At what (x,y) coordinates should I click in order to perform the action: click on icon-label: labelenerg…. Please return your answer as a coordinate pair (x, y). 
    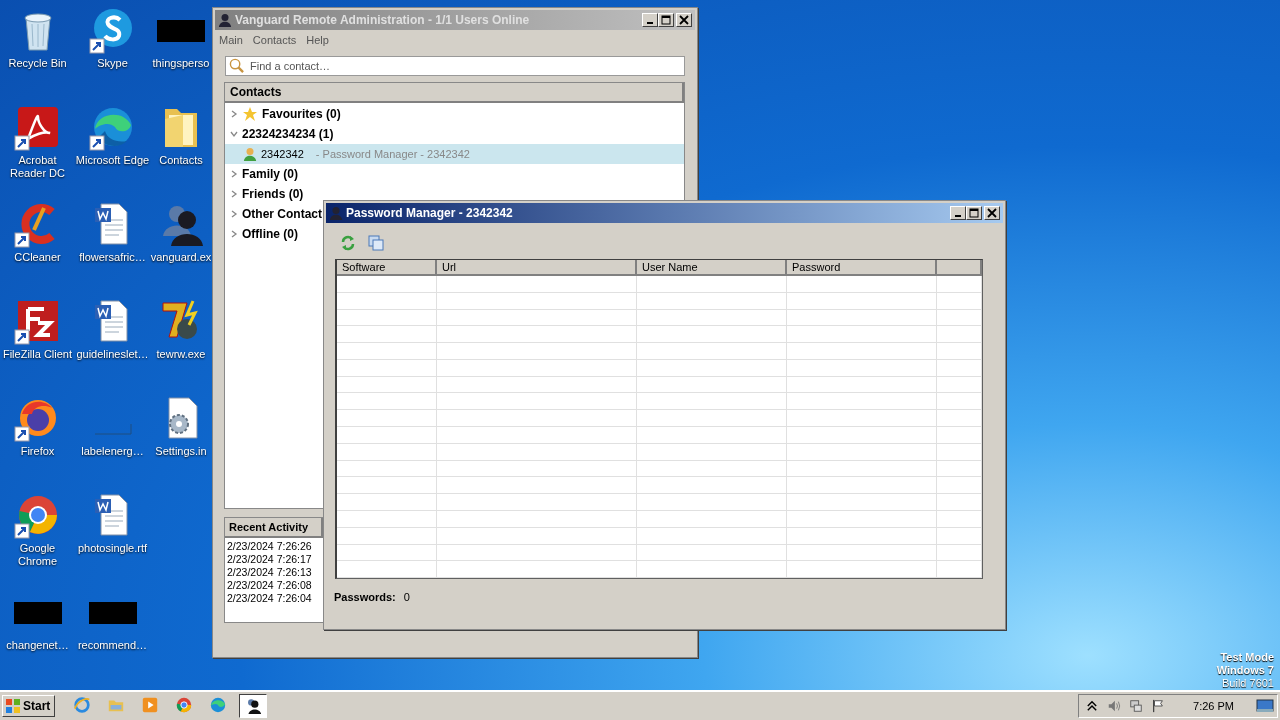
    Looking at the image, I should click on (112, 451).